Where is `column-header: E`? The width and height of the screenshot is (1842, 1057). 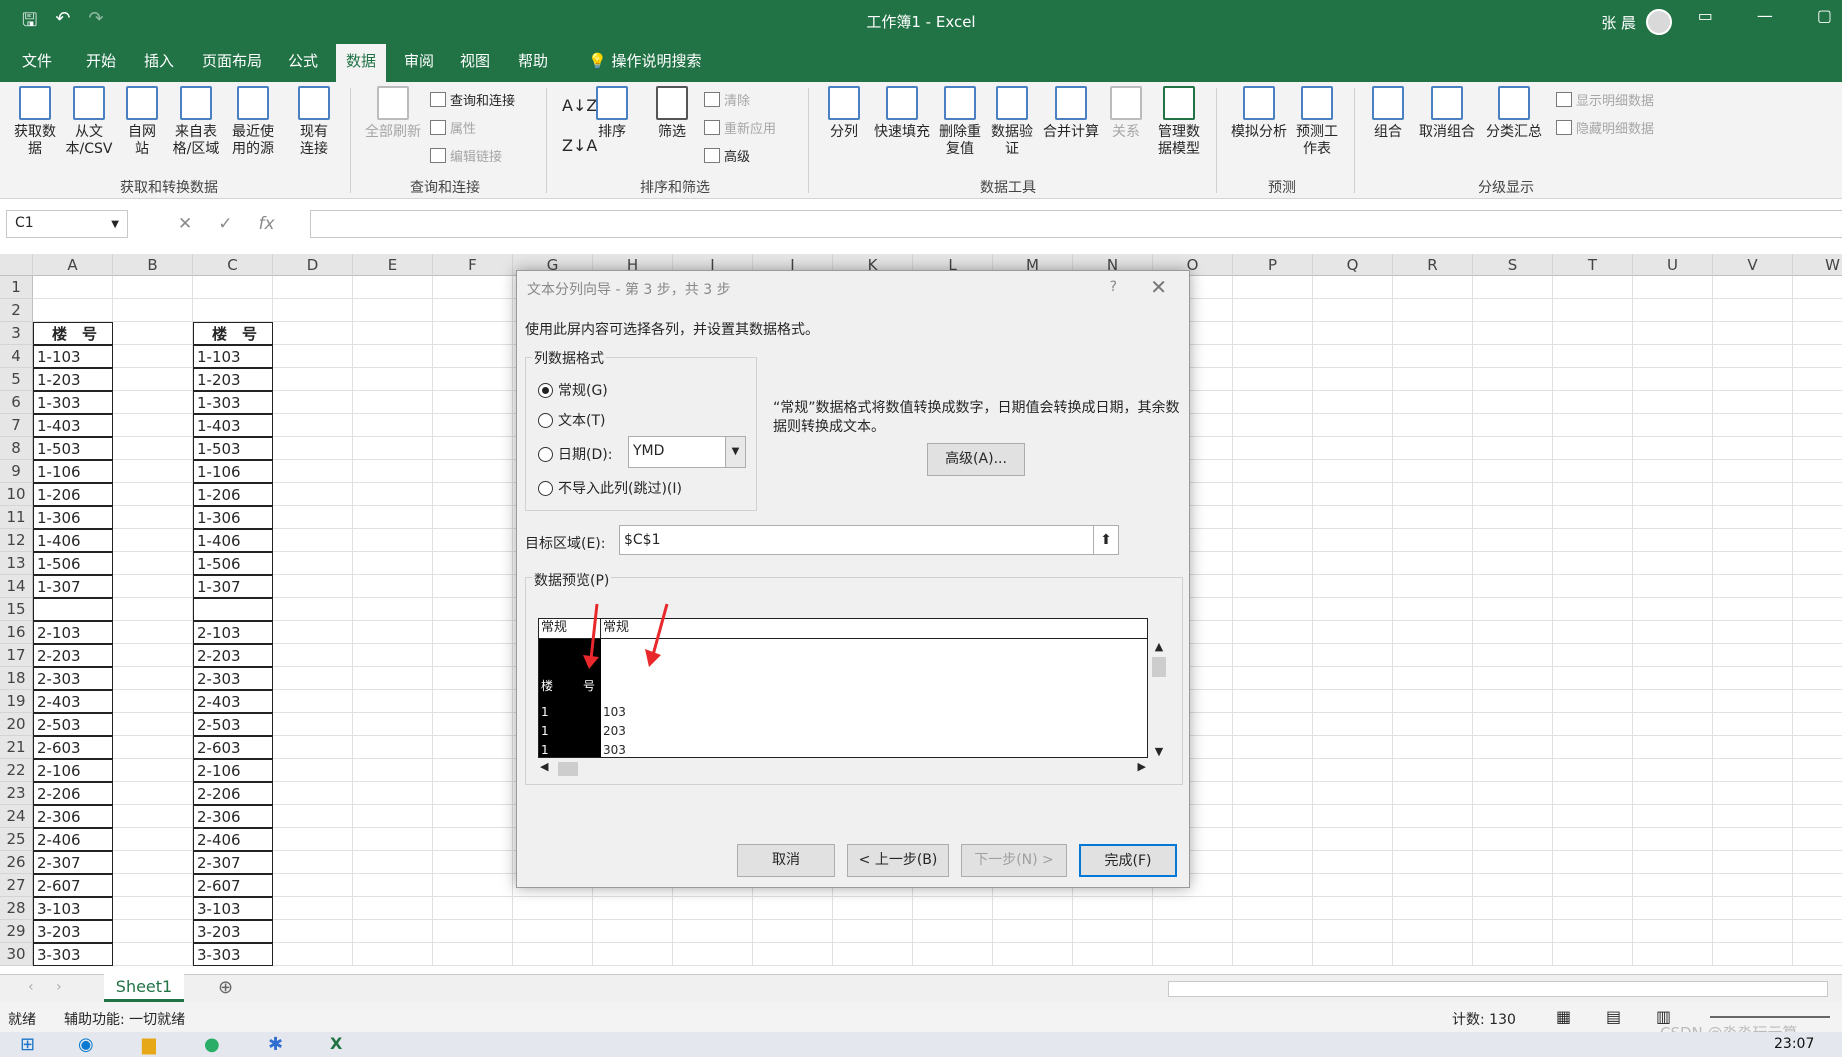
column-header: E is located at coordinates (393, 265).